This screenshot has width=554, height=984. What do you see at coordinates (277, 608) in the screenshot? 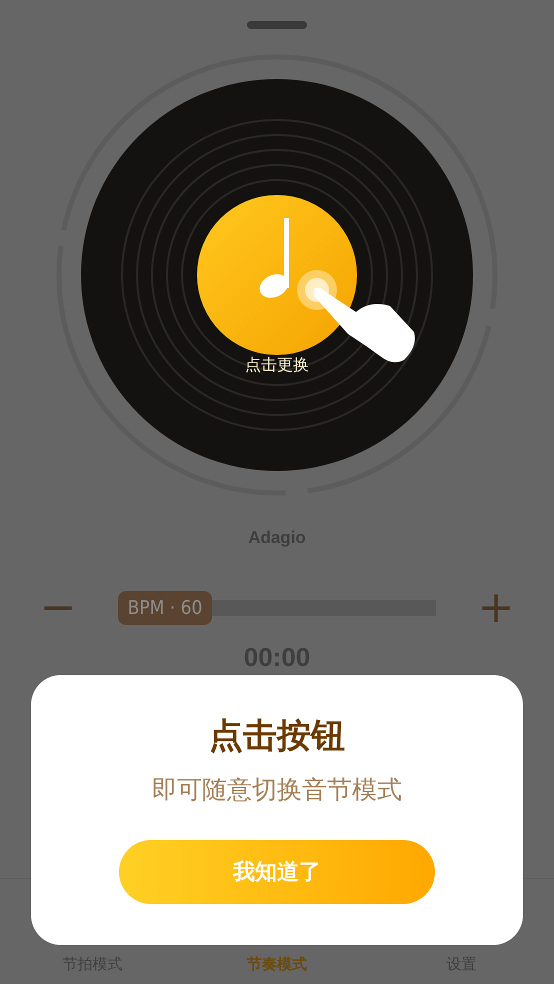
I see `bpm-slider: BPM · 60` at bounding box center [277, 608].